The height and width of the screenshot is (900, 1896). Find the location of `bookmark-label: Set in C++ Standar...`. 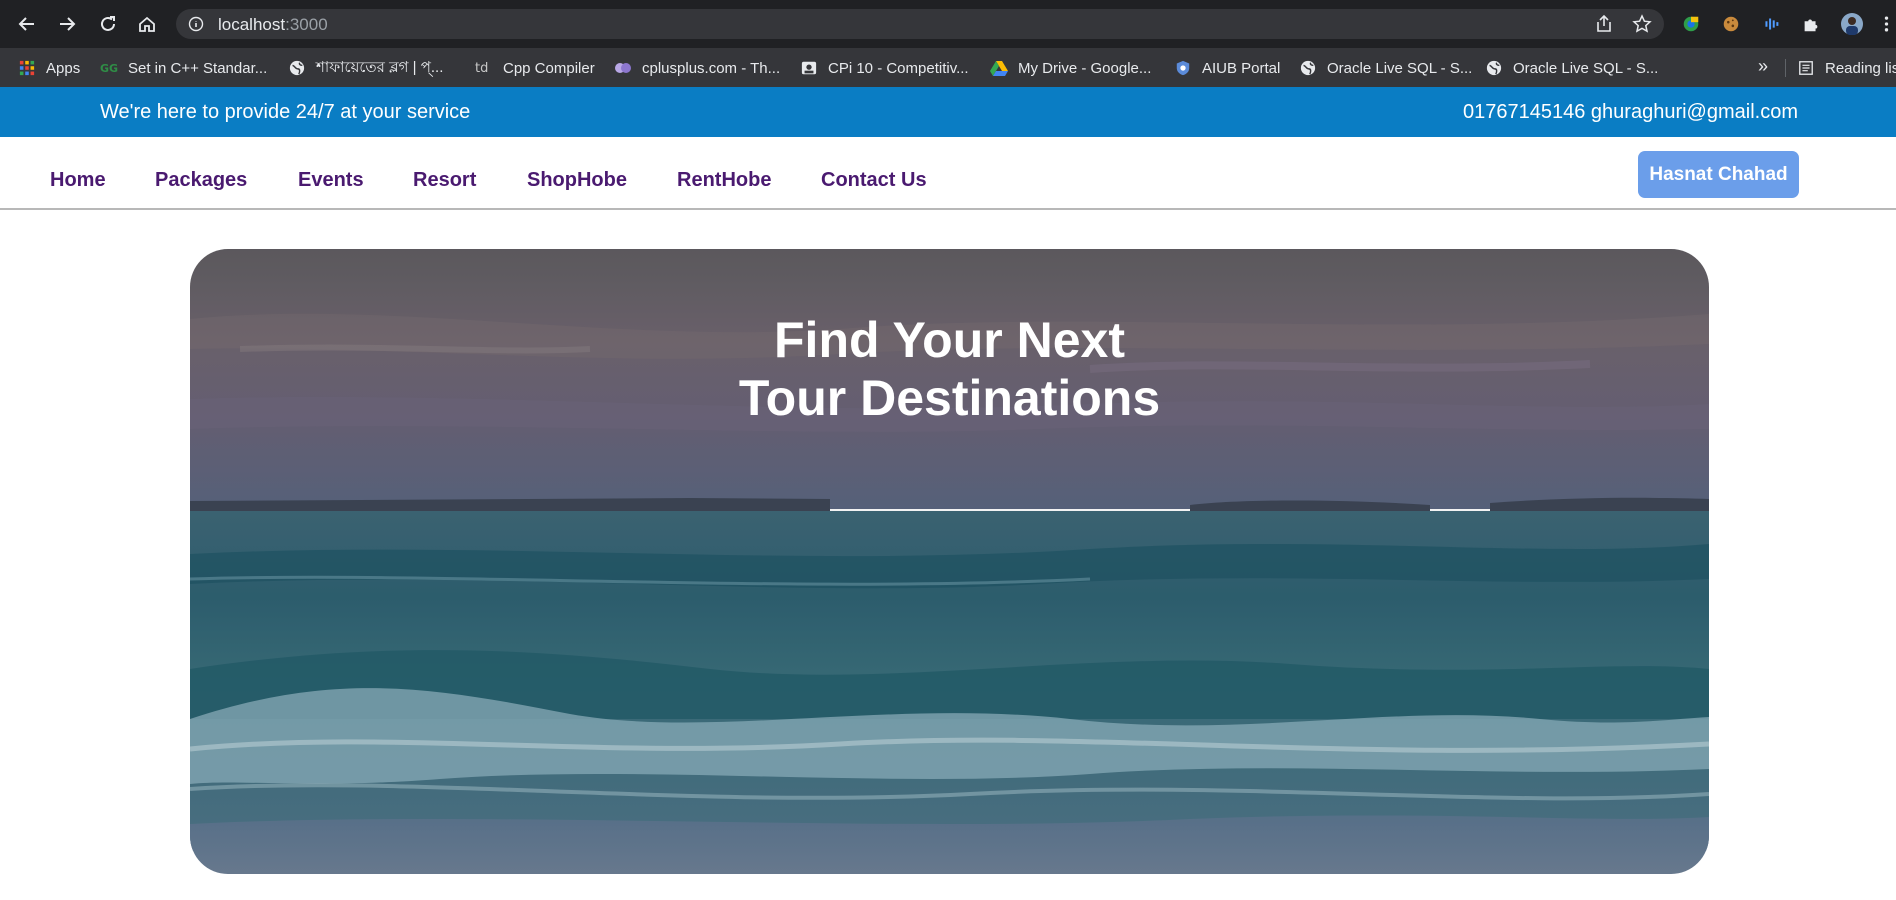

bookmark-label: Set in C++ Standar... is located at coordinates (198, 68).